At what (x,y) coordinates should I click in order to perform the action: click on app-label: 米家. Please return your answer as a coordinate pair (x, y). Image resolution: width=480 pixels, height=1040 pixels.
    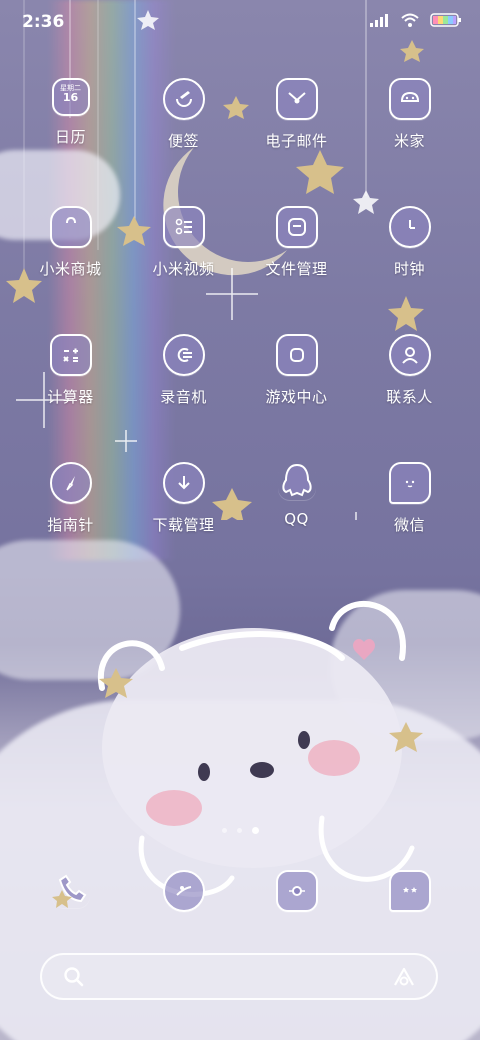
    Looking at the image, I should click on (409, 141).